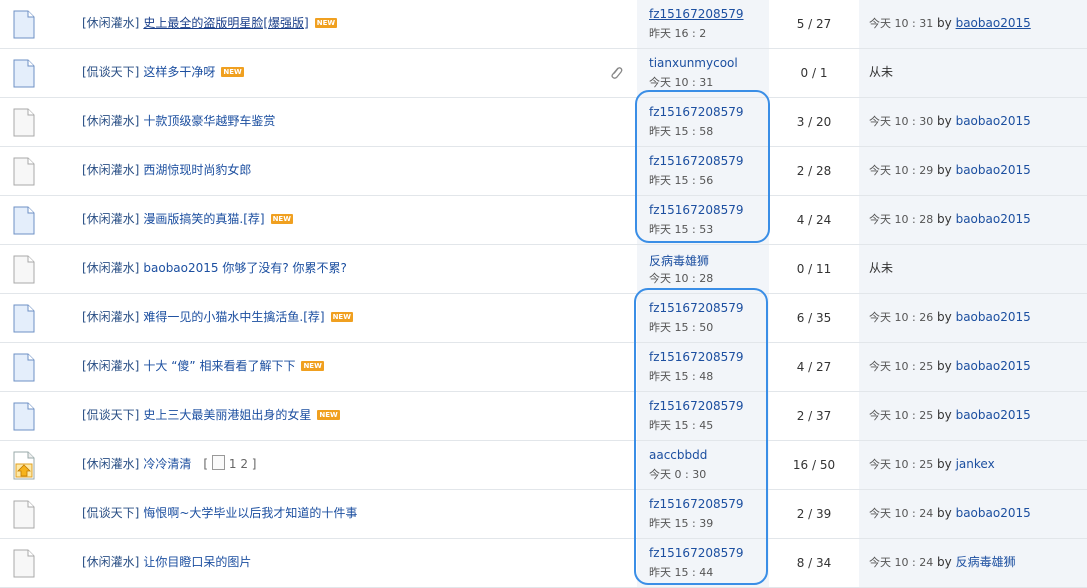 This screenshot has width=1087, height=588. I want to click on thread-title-link: 悔恨啊~大学毕业以后我才知道的十件事, so click(250, 513).